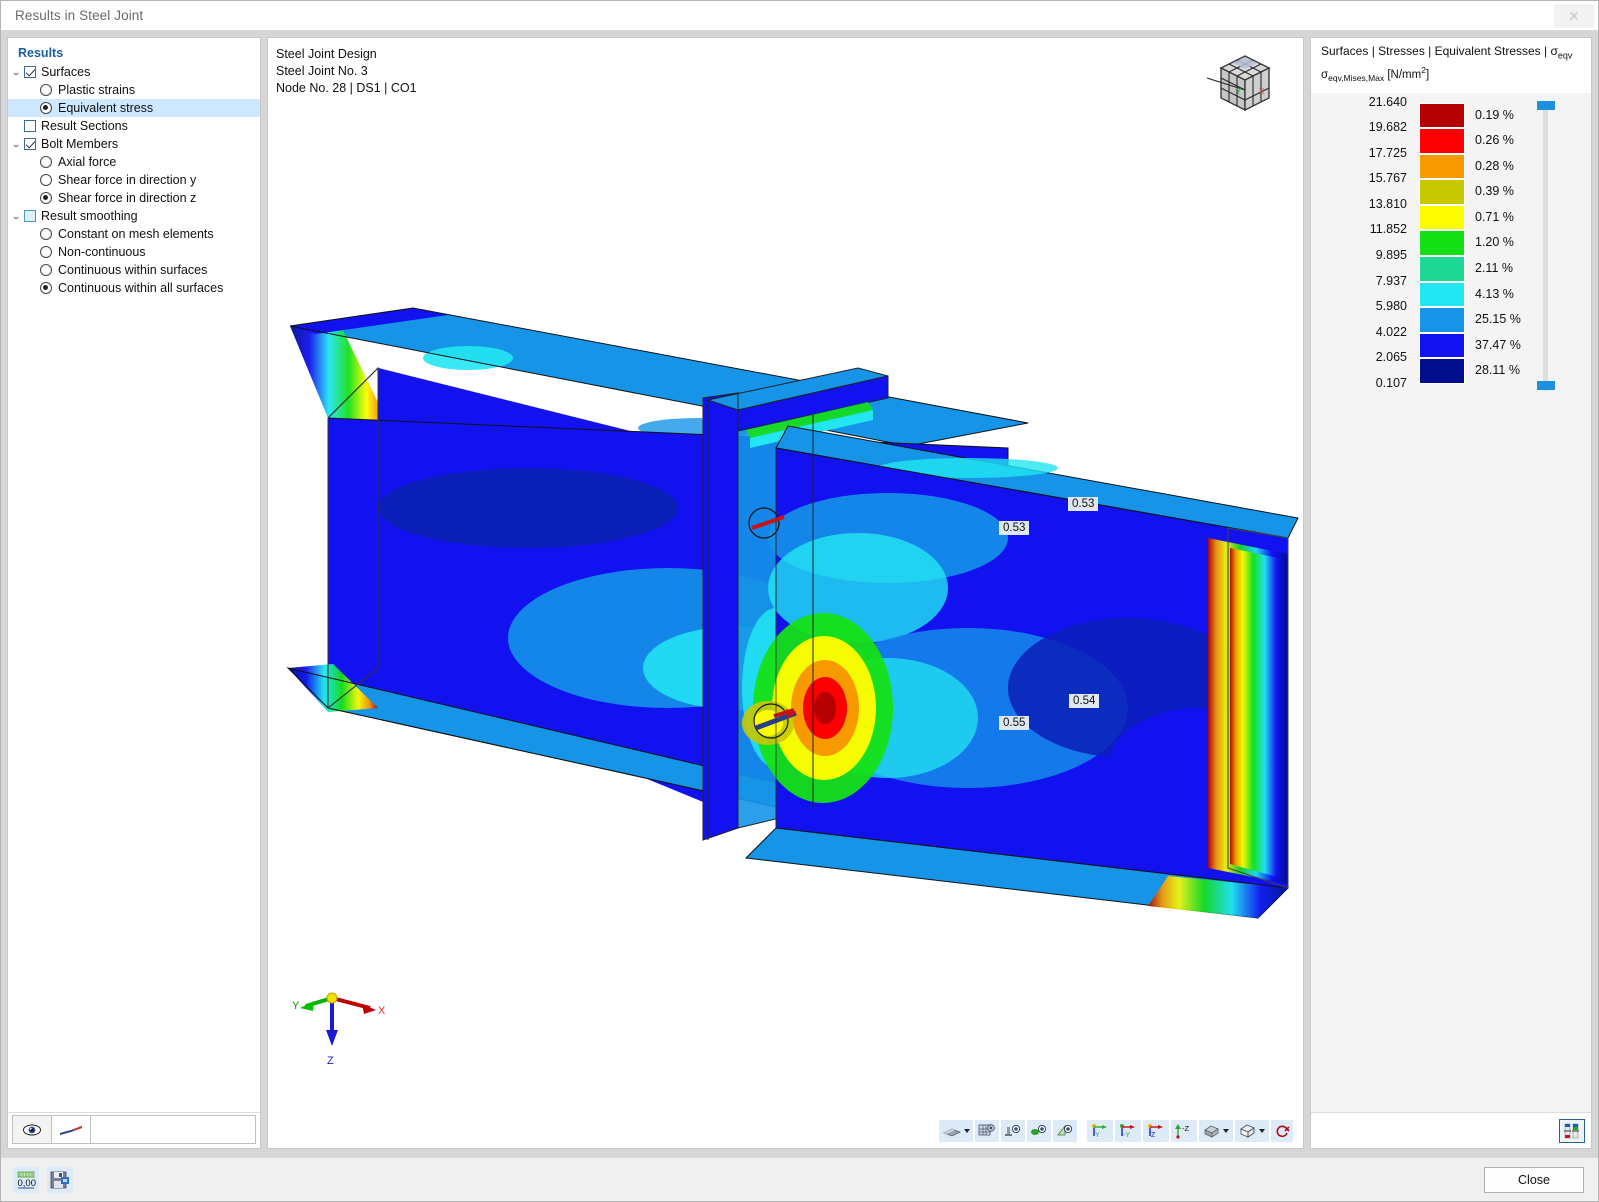  Describe the element at coordinates (1391, 357) in the screenshot. I see `legend-value: 2.065` at that location.